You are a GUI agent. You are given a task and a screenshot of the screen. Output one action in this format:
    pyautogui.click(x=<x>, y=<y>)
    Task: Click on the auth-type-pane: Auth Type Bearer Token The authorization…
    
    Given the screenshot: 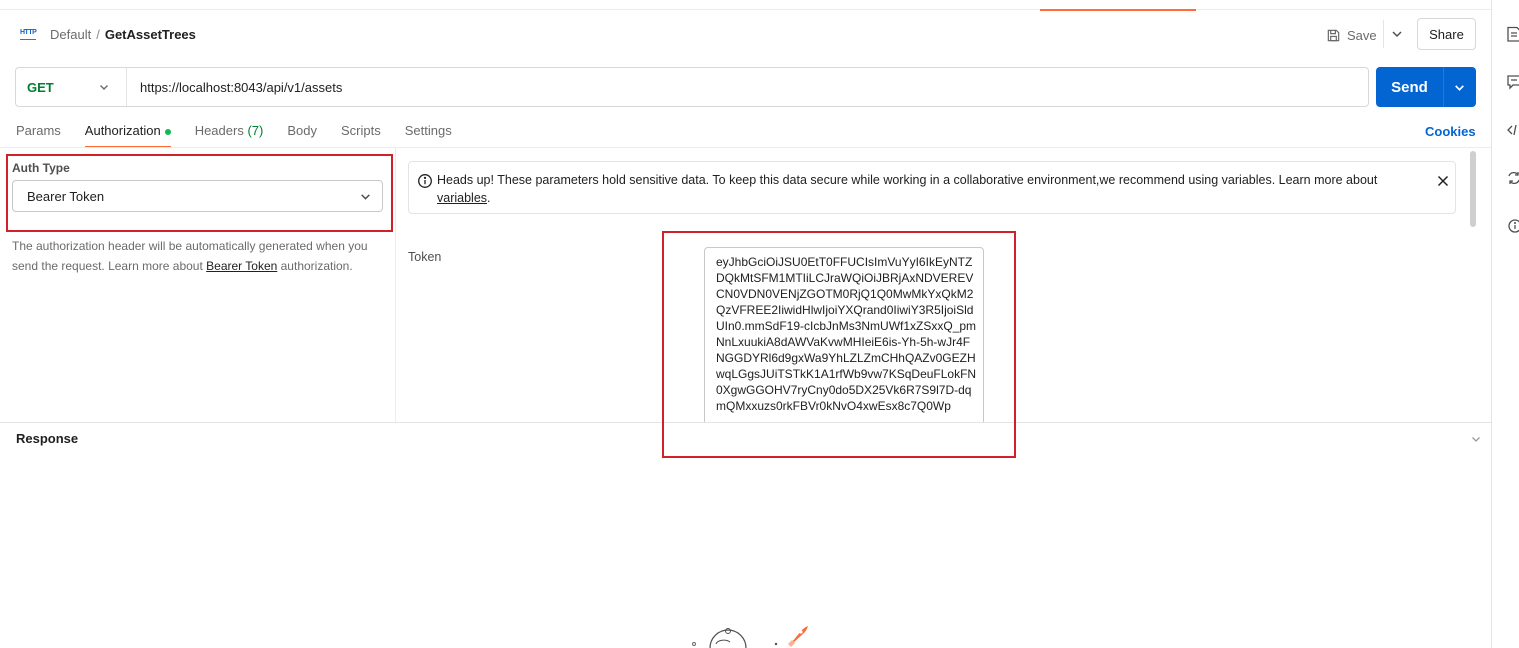 What is the action you would take?
    pyautogui.click(x=198, y=285)
    